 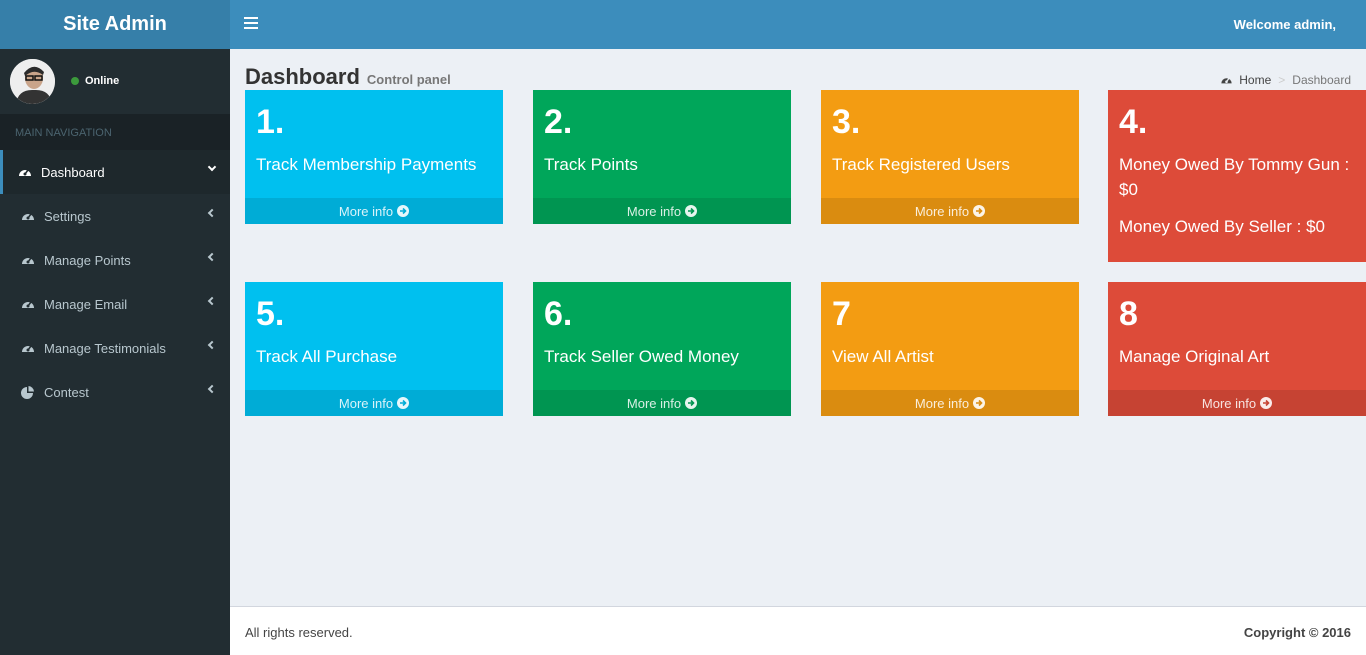 I want to click on page-subtitle: Control panel, so click(x=408, y=79).